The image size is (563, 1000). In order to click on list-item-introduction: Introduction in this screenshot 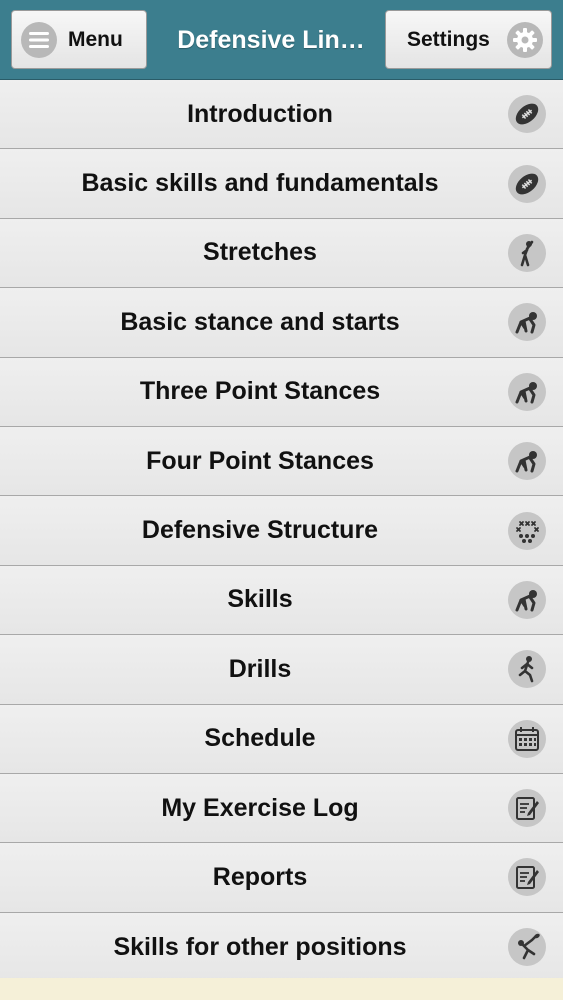, I will do `click(281, 115)`.